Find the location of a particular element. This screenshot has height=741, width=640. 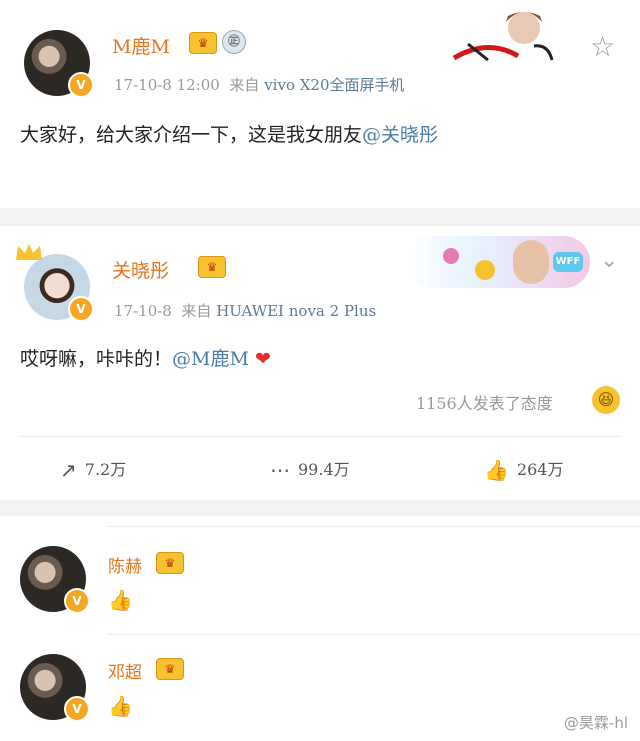

emoji-glyph: 😆 is located at coordinates (606, 399).